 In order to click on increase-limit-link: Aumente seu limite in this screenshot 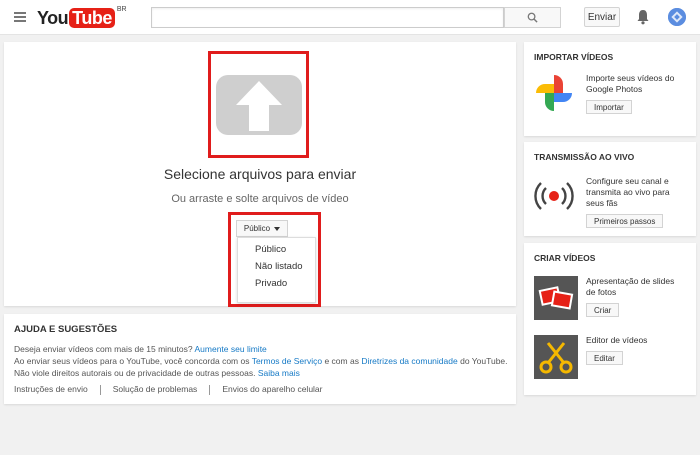, I will do `click(231, 349)`.